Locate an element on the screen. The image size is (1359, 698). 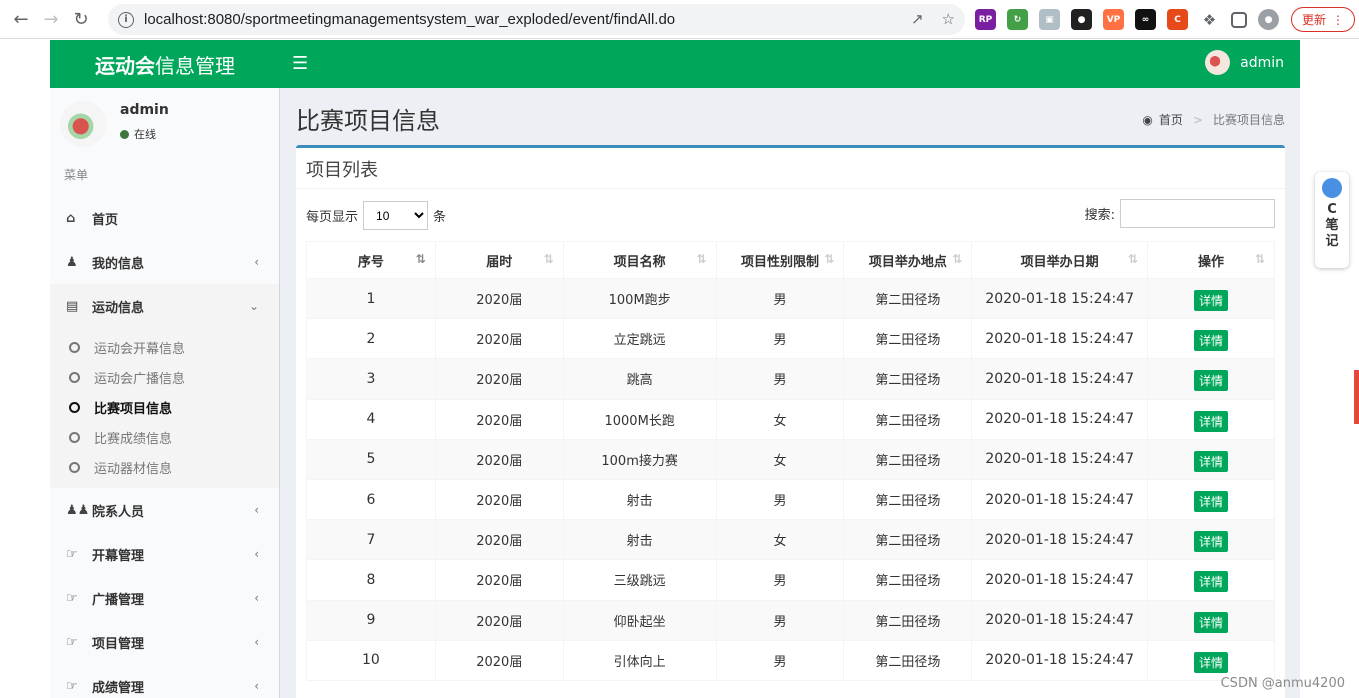
forward-icon: → is located at coordinates (51, 19).